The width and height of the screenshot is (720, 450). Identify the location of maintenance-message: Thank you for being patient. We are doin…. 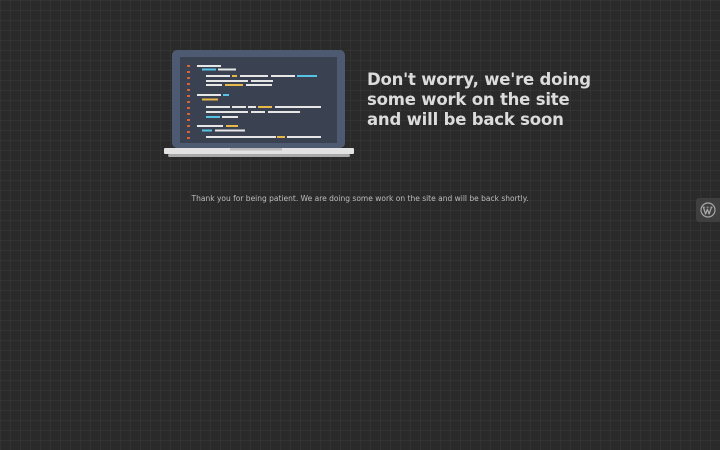
(360, 198).